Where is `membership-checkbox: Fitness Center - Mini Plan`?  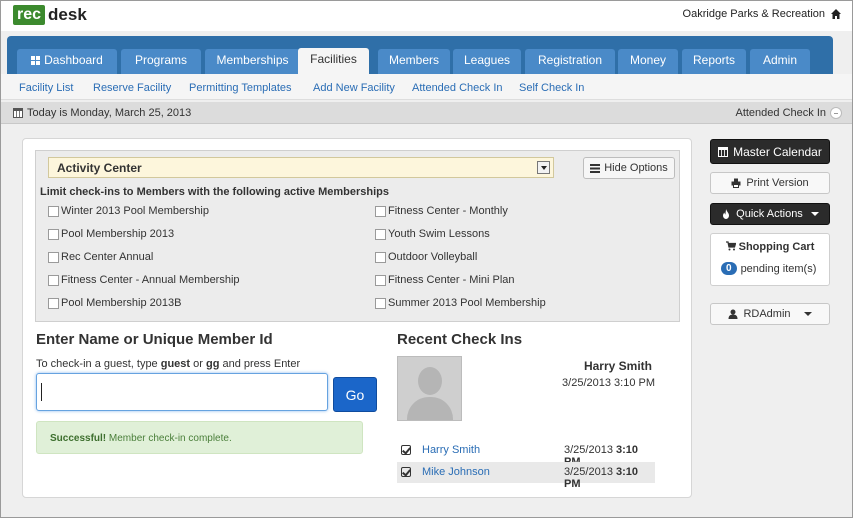
membership-checkbox: Fitness Center - Mini Plan is located at coordinates (445, 280).